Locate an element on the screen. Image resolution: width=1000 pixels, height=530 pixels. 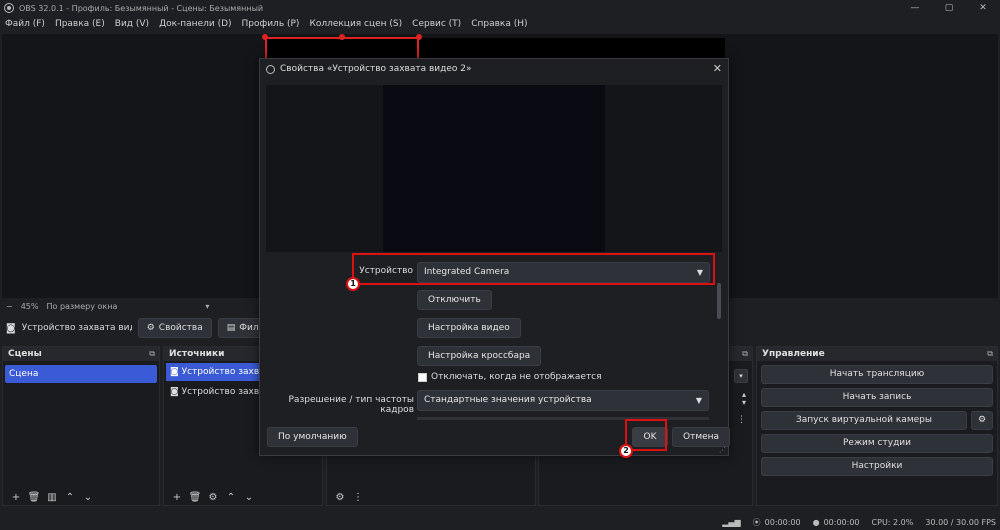
fps-readout: 30.00 / 30.00 FPS is located at coordinates (960, 522).